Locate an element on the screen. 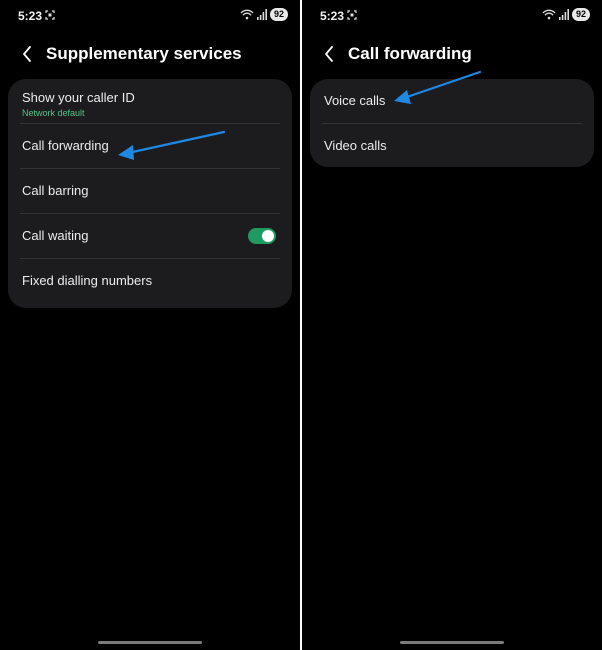 This screenshot has width=602, height=650. header: Supplementary services is located at coordinates (150, 54).